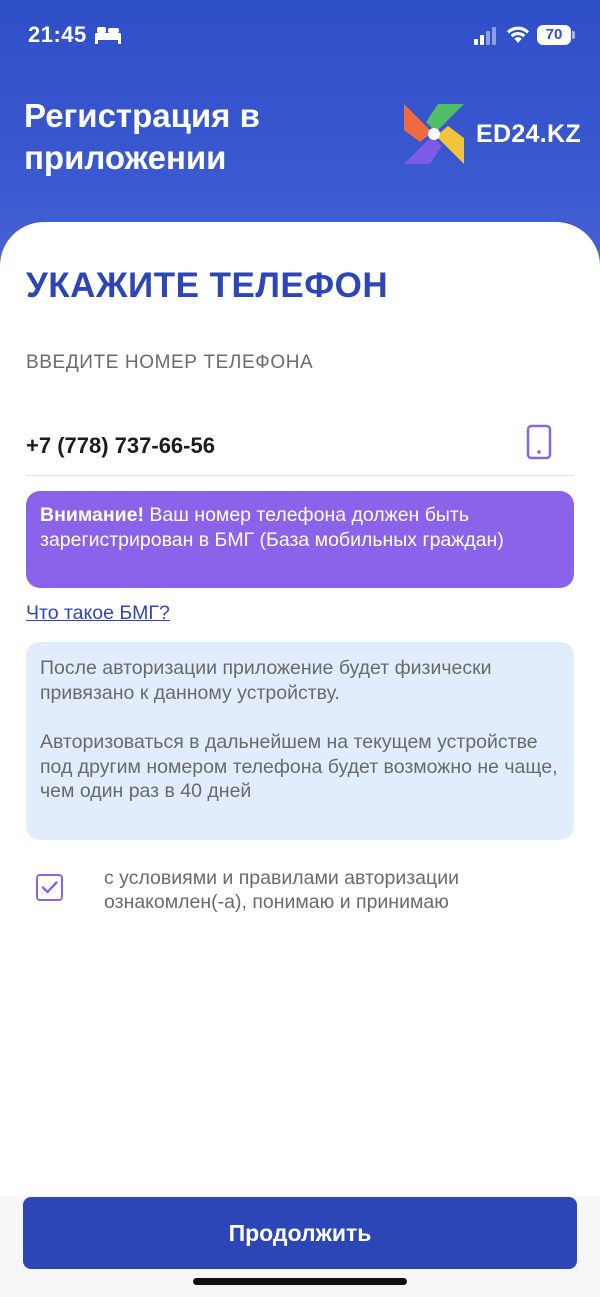 The height and width of the screenshot is (1297, 600). What do you see at coordinates (573, 35) in the screenshot?
I see `battery-tip` at bounding box center [573, 35].